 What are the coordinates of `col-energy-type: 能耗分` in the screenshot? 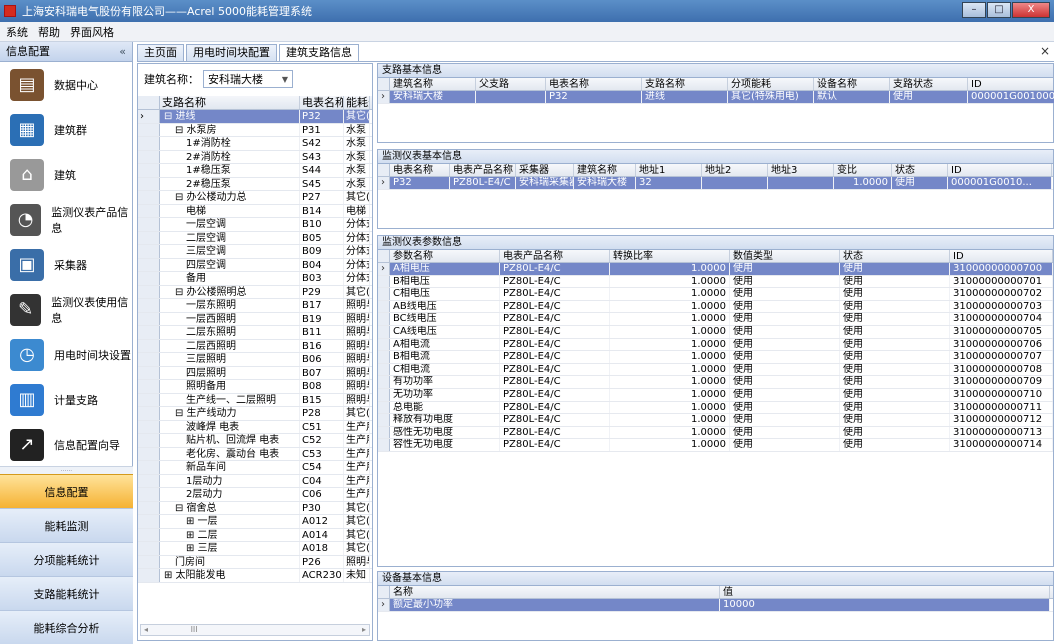 It's located at (357, 102).